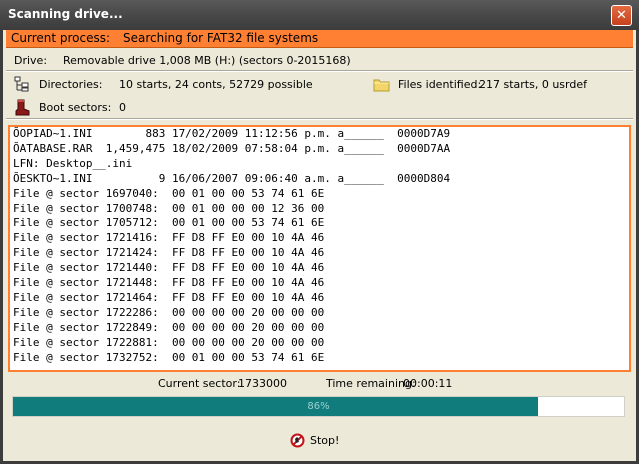  Describe the element at coordinates (262, 383) in the screenshot. I see `current-sector-value: 1733000` at that location.